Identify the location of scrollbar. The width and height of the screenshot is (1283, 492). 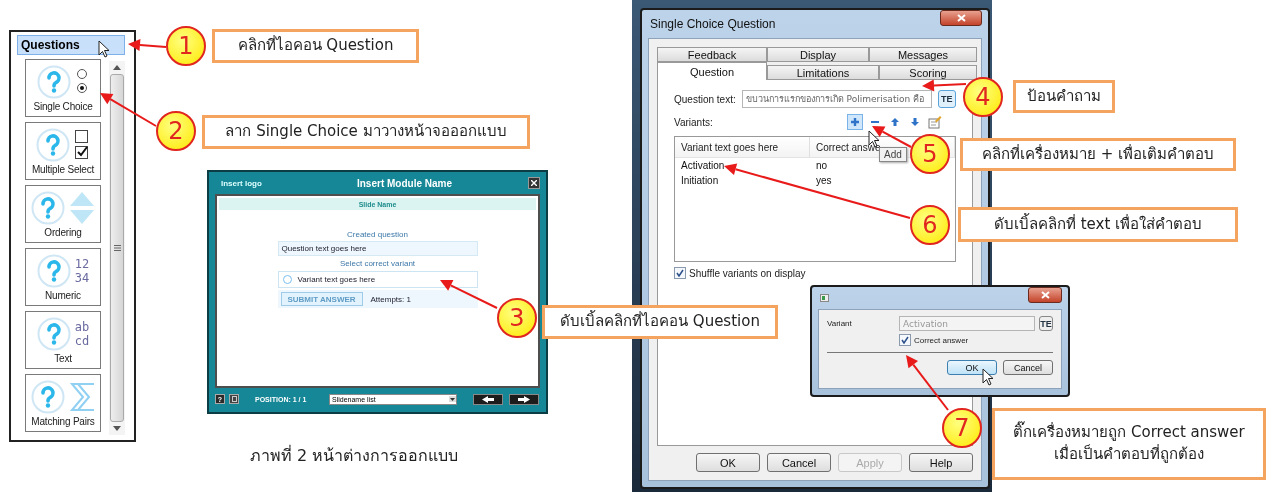
(117, 248).